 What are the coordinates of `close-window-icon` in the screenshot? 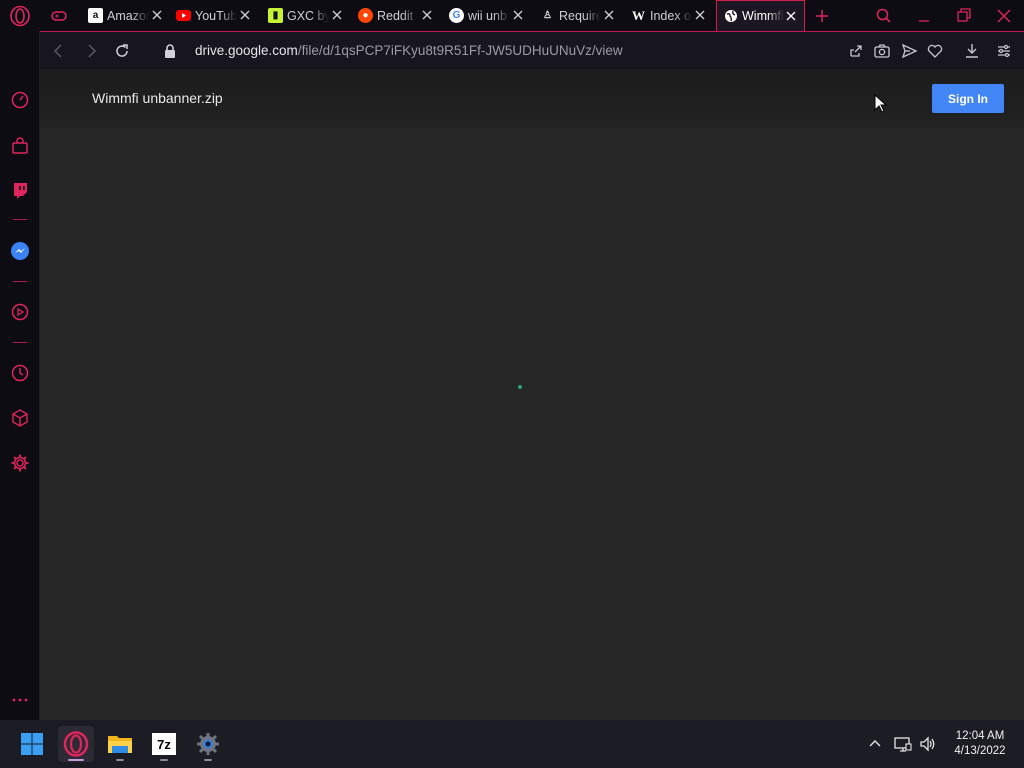 It's located at (1004, 16).